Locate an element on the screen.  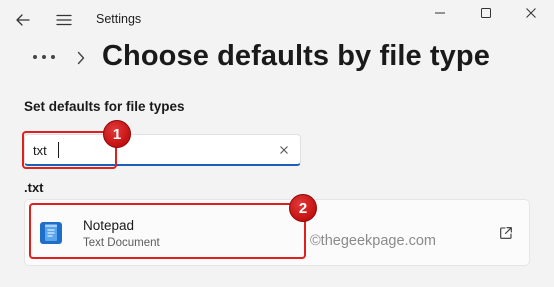
section-heading: Set defaults for file types is located at coordinates (104, 106).